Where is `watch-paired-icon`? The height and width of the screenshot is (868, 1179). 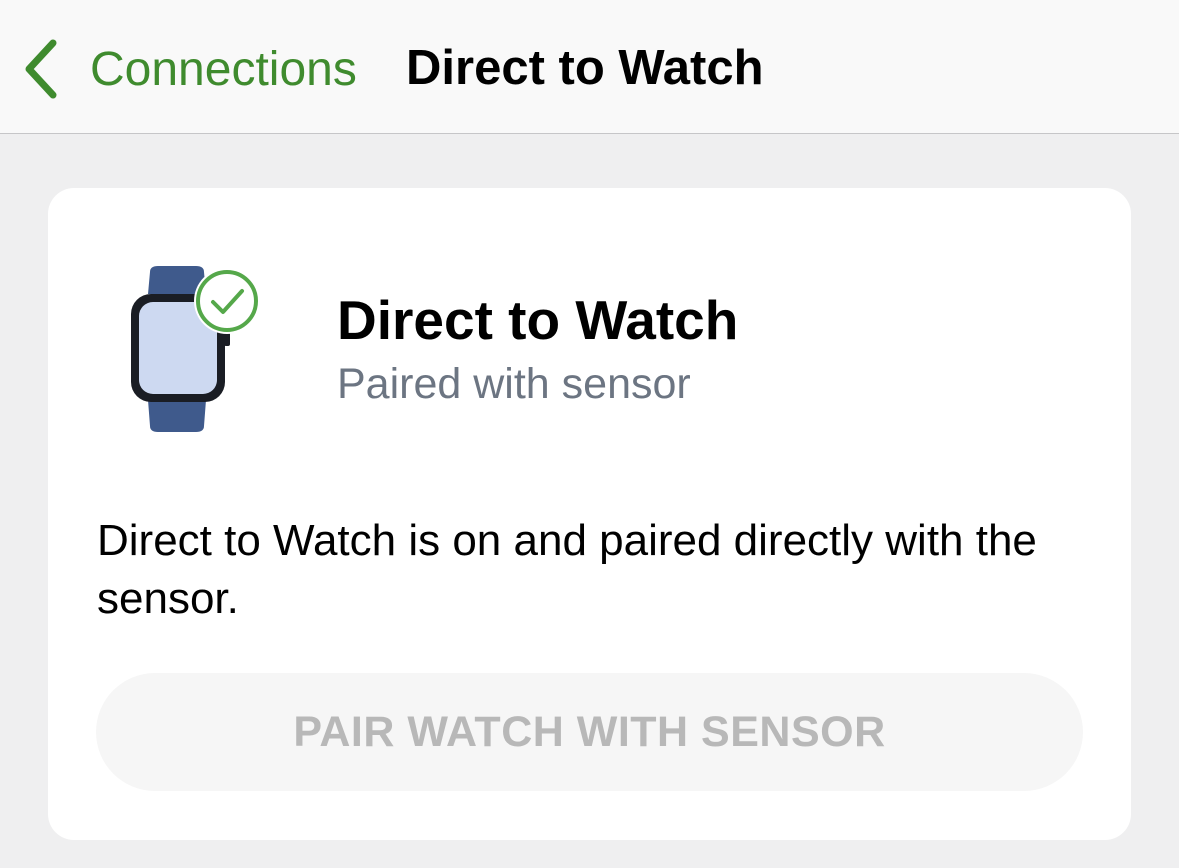
watch-paired-icon is located at coordinates (195, 351).